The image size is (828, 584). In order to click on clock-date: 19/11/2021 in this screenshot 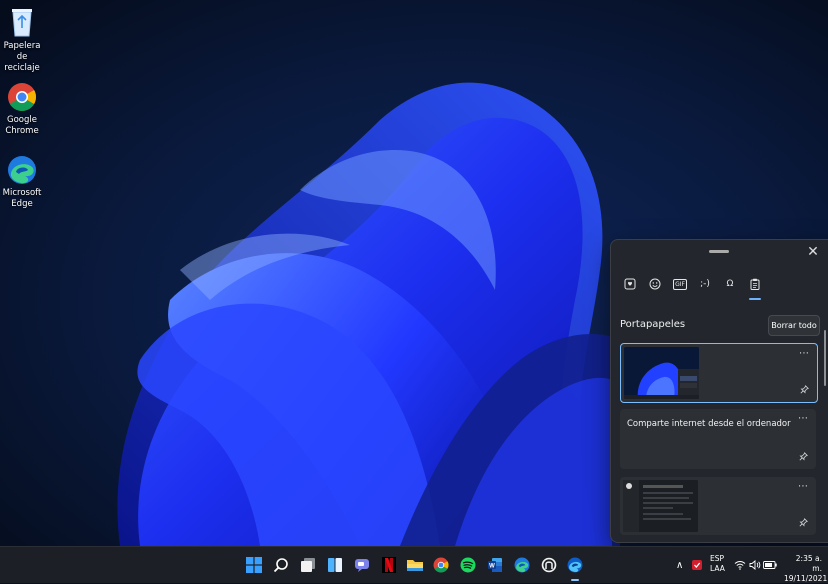, I will do `click(806, 578)`.